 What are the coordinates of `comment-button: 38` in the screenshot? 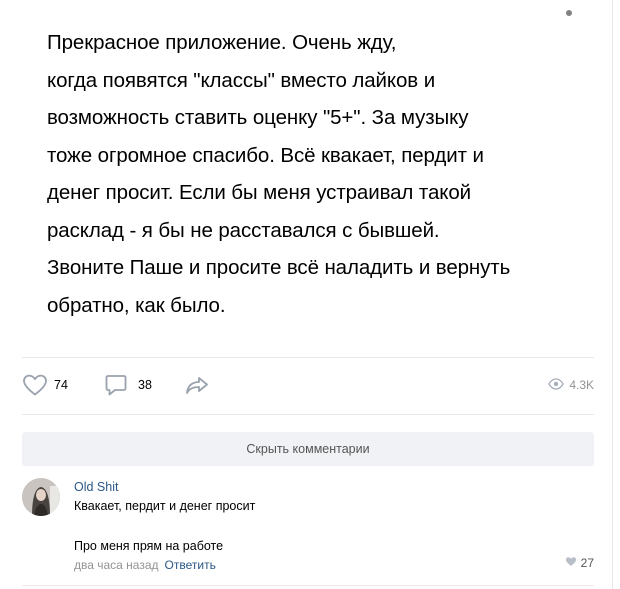 It's located at (128, 385).